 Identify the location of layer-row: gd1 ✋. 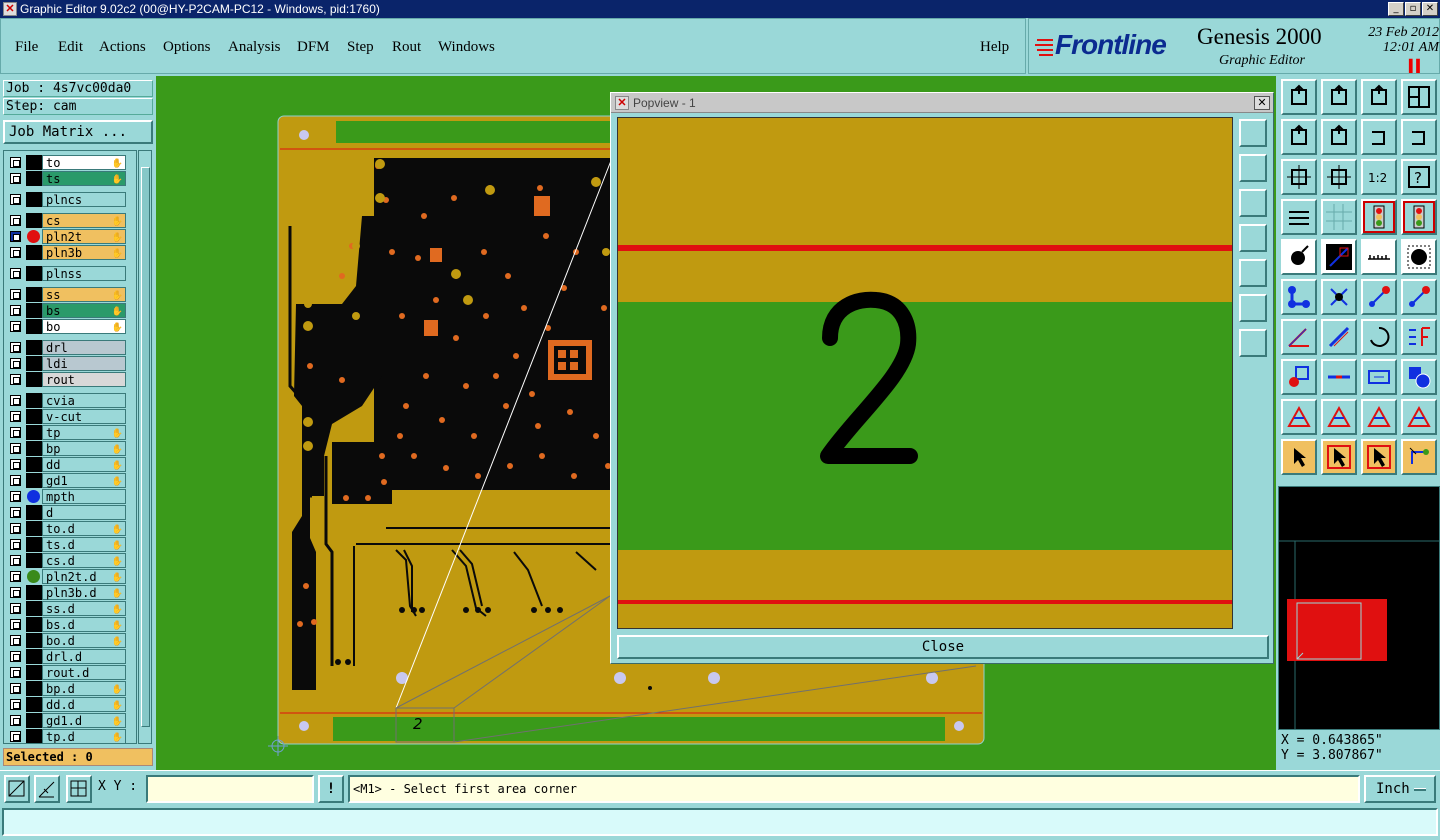
(66, 480).